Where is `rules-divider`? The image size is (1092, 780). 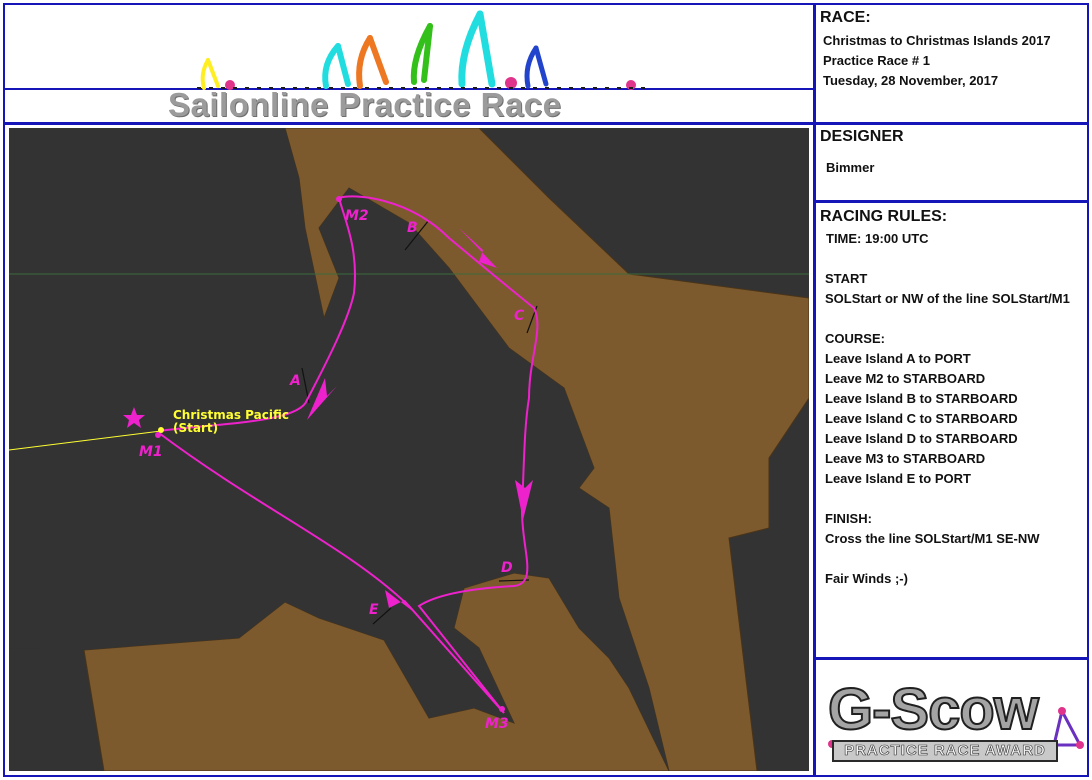
rules-divider is located at coordinates (951, 658).